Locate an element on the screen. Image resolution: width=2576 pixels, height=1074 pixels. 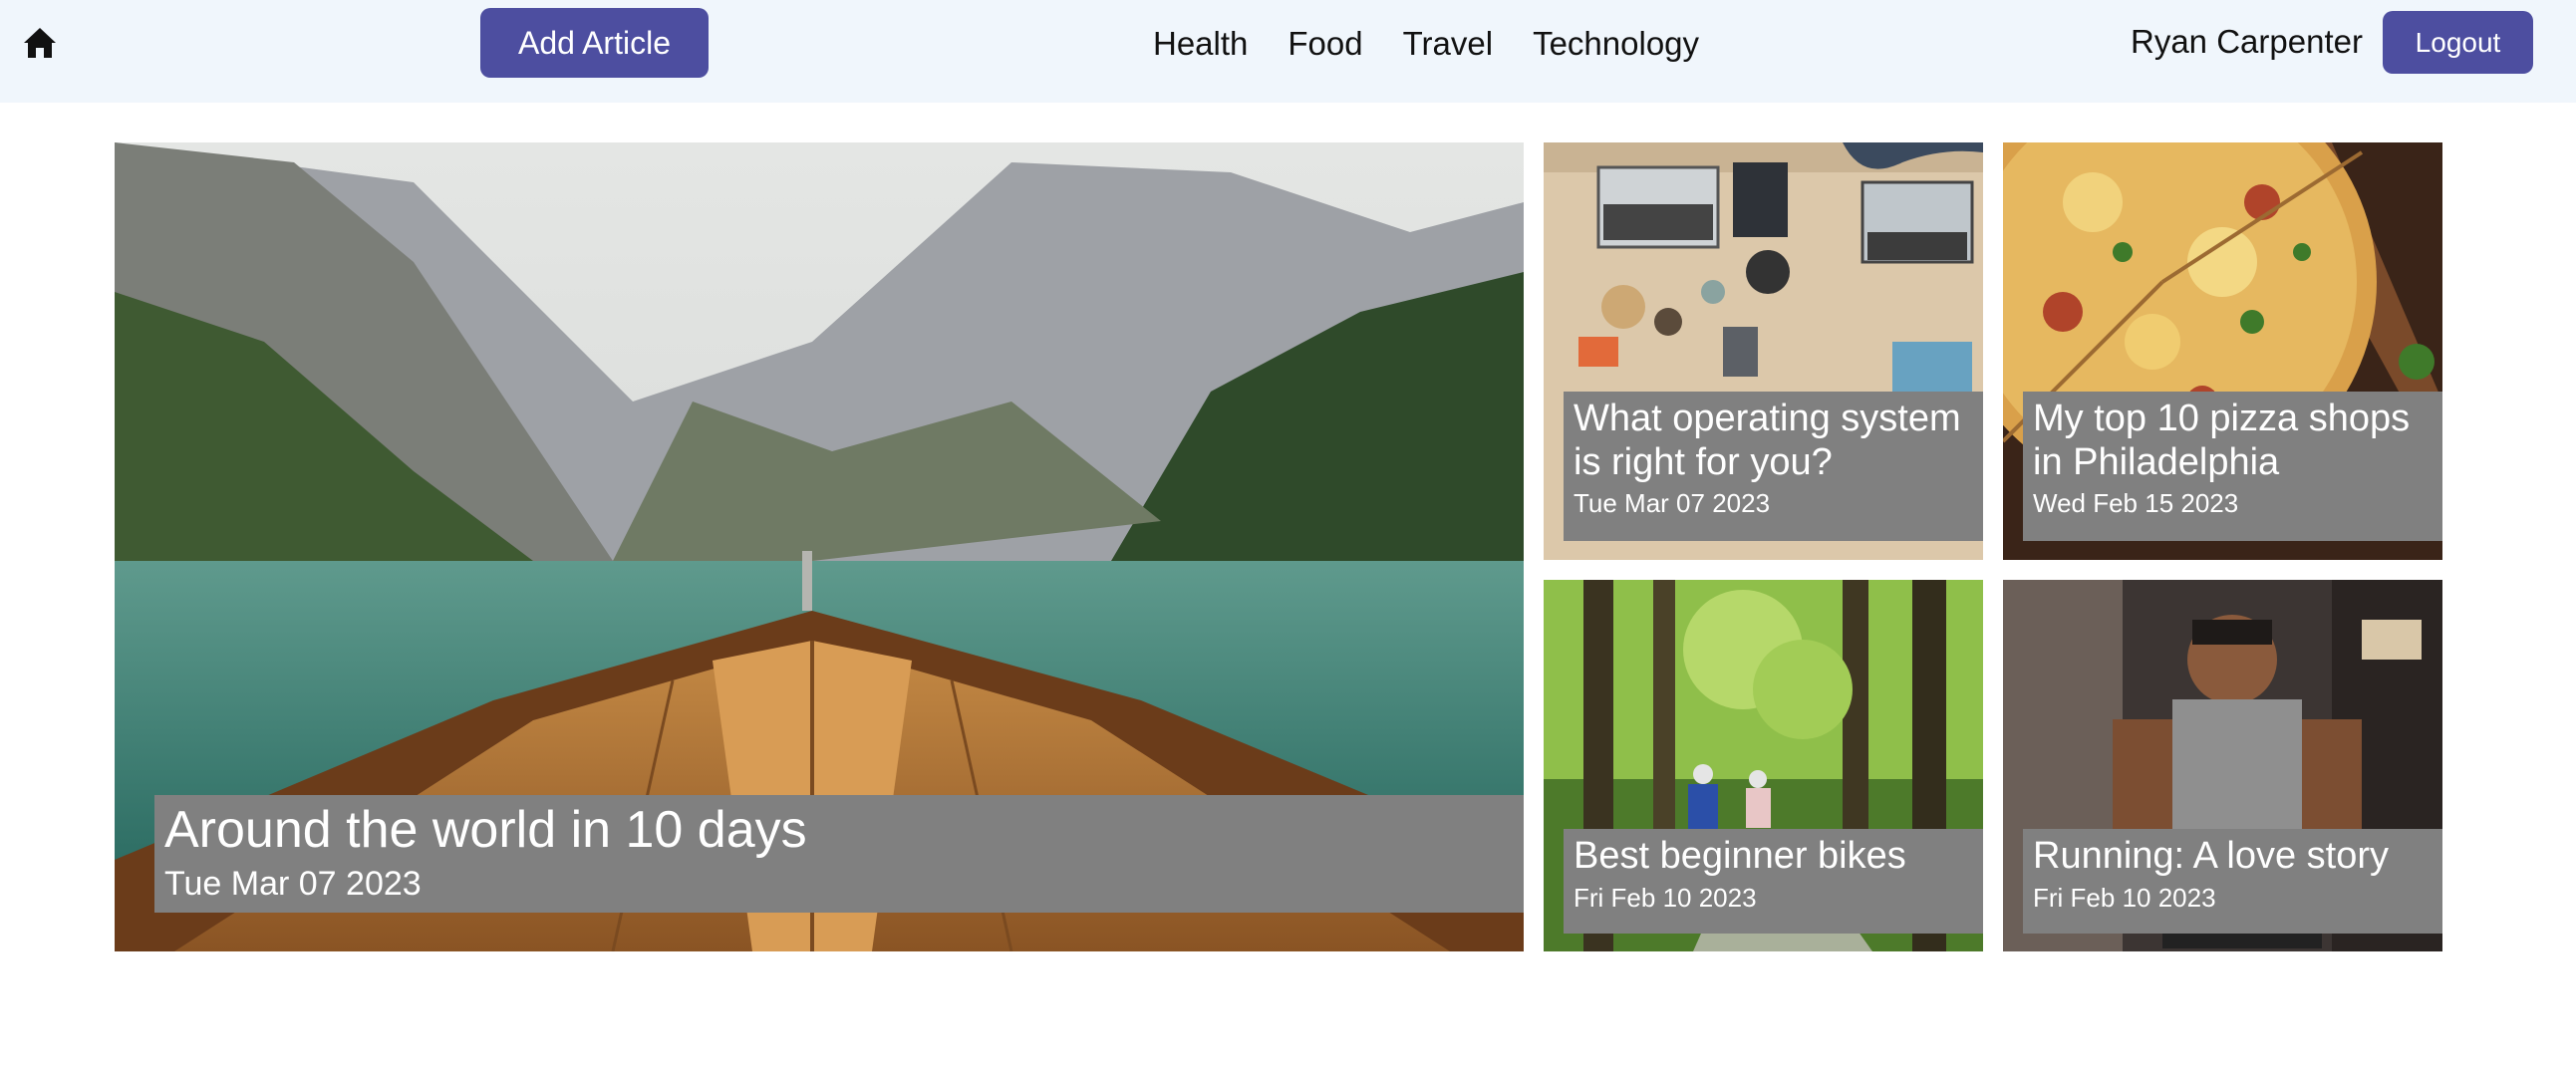
article-title: Running: A love story is located at coordinates (2233, 857).